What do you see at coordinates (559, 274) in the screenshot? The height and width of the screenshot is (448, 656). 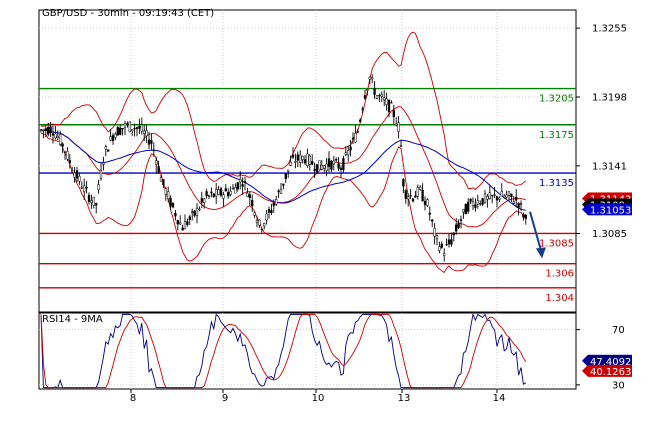 I see `level-label-4: 1.306` at bounding box center [559, 274].